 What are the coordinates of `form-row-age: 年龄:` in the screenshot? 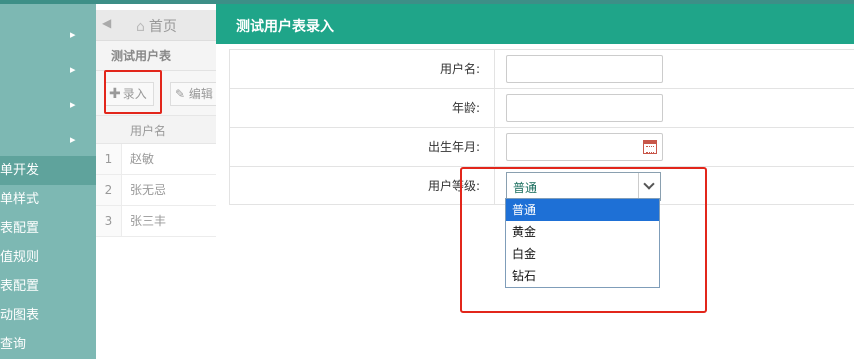 It's located at (542, 108).